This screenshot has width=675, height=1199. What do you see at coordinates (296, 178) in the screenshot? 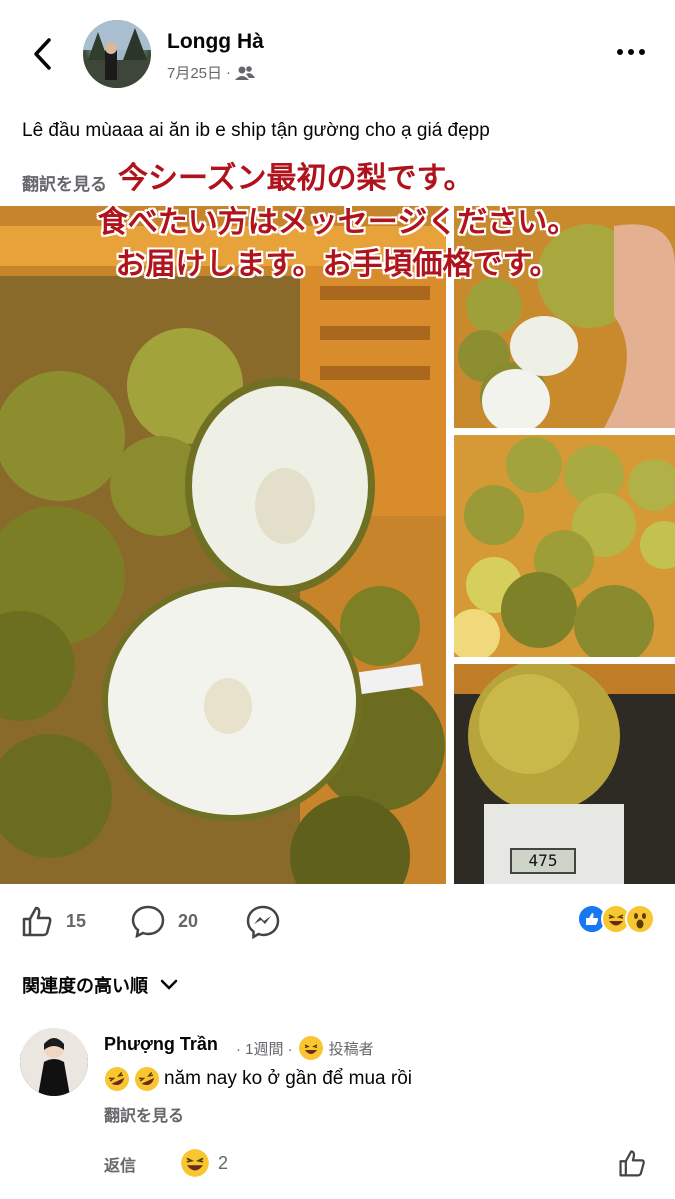
I see `overlay-text-line1: 今シーズン最初の梨です。` at bounding box center [296, 178].